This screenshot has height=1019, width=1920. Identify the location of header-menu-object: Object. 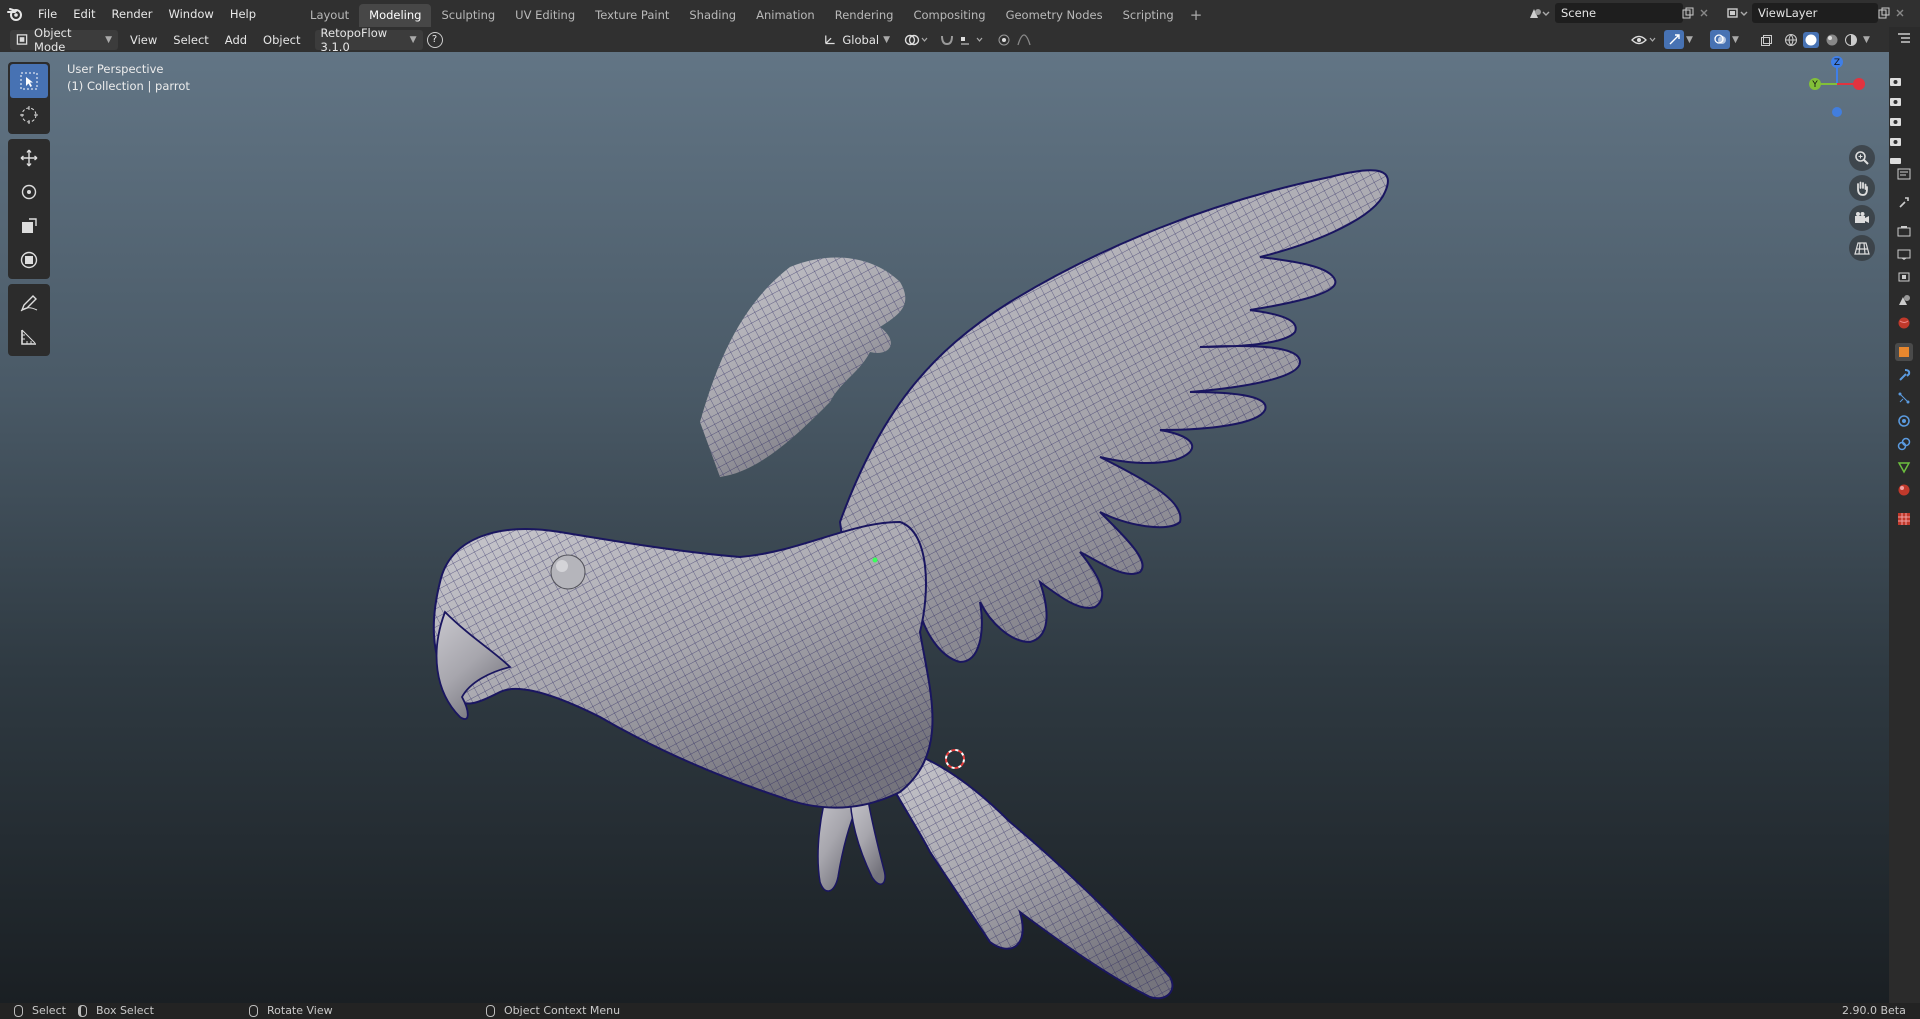
(281, 40).